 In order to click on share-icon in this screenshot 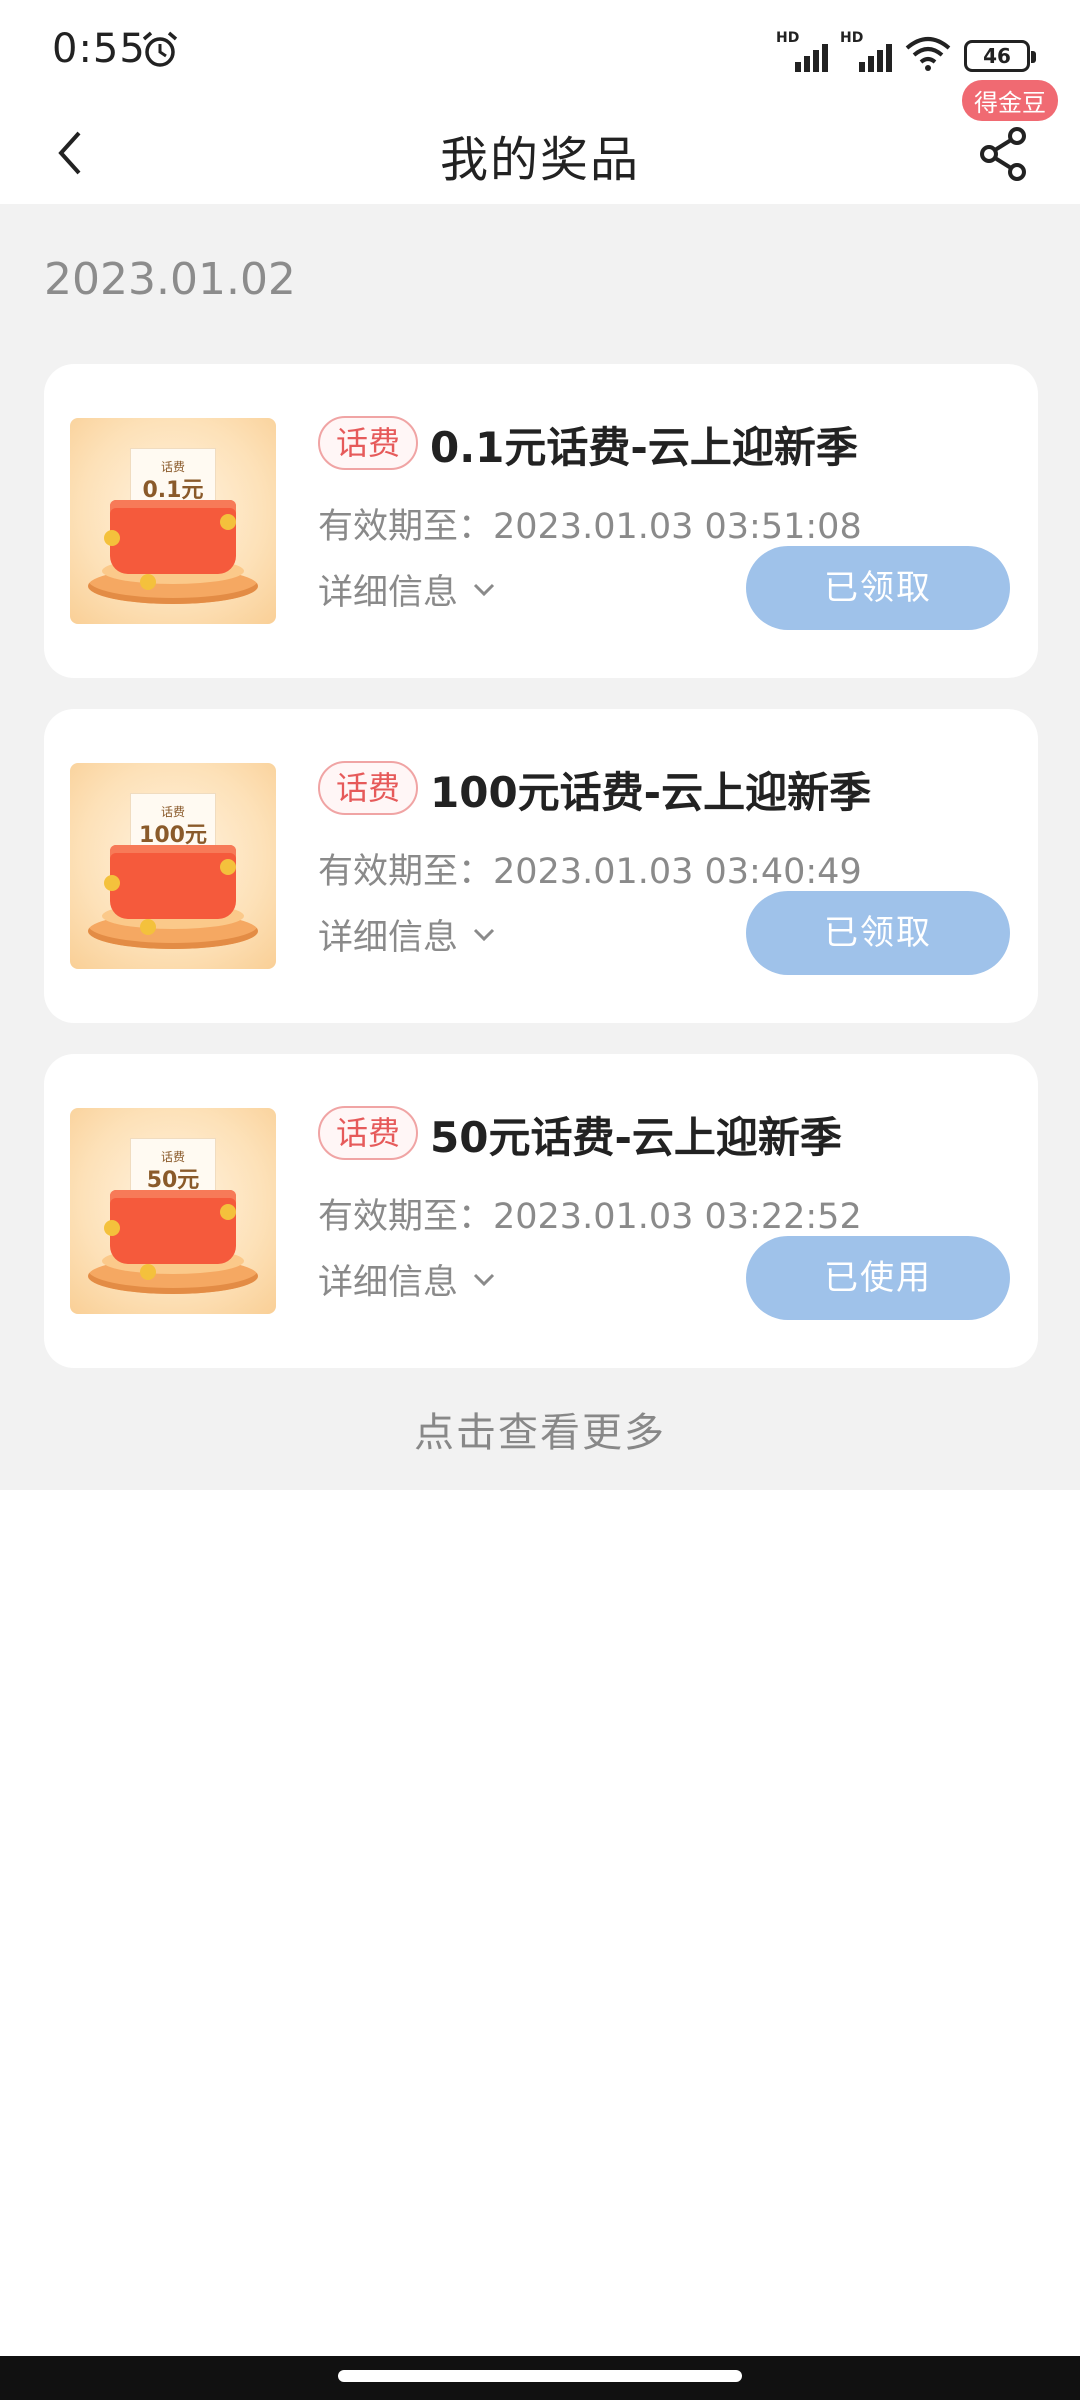, I will do `click(1003, 154)`.